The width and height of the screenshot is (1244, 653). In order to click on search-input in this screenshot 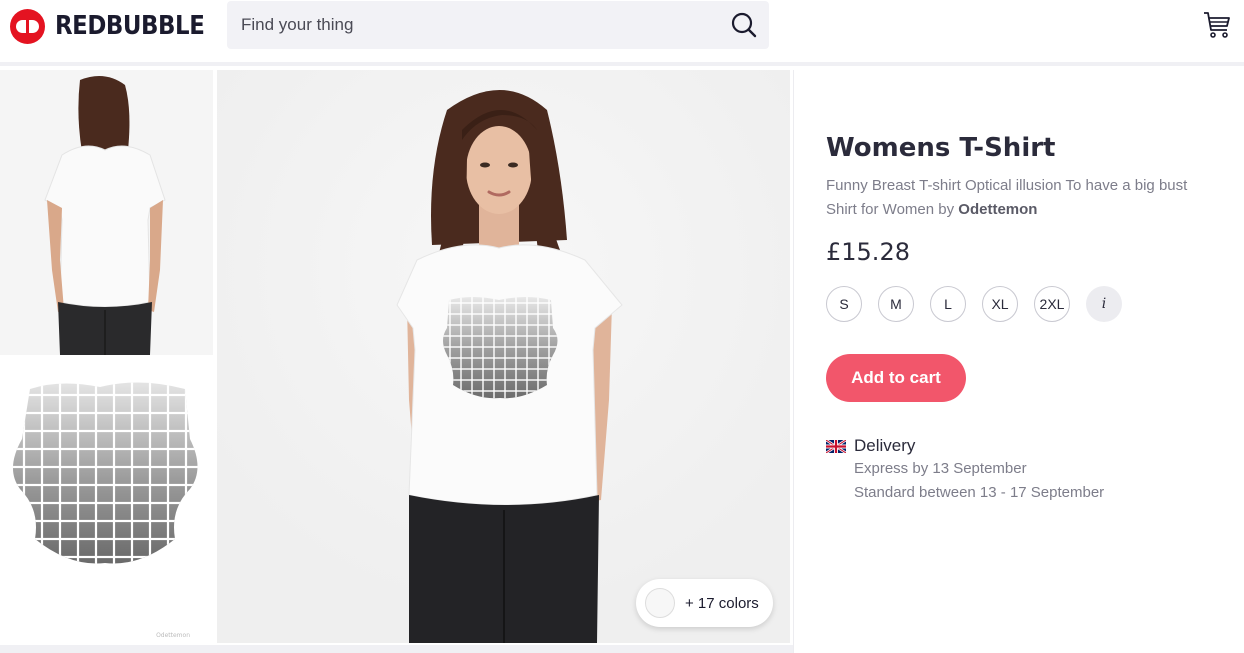, I will do `click(467, 25)`.